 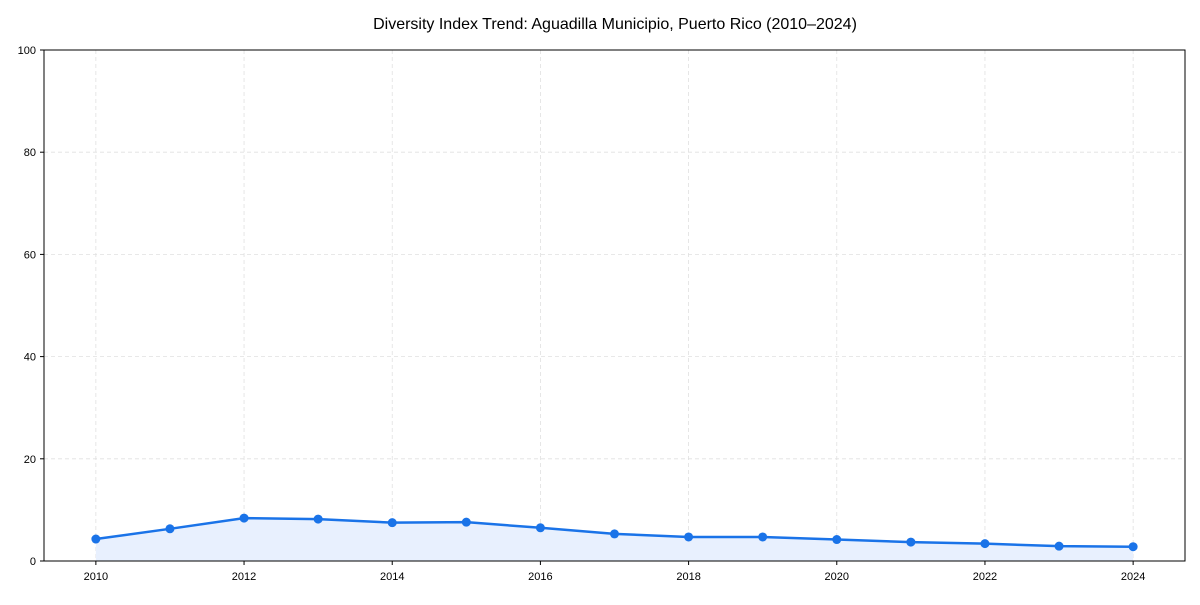 What do you see at coordinates (244, 577) in the screenshot?
I see `x-tick-label: 2012` at bounding box center [244, 577].